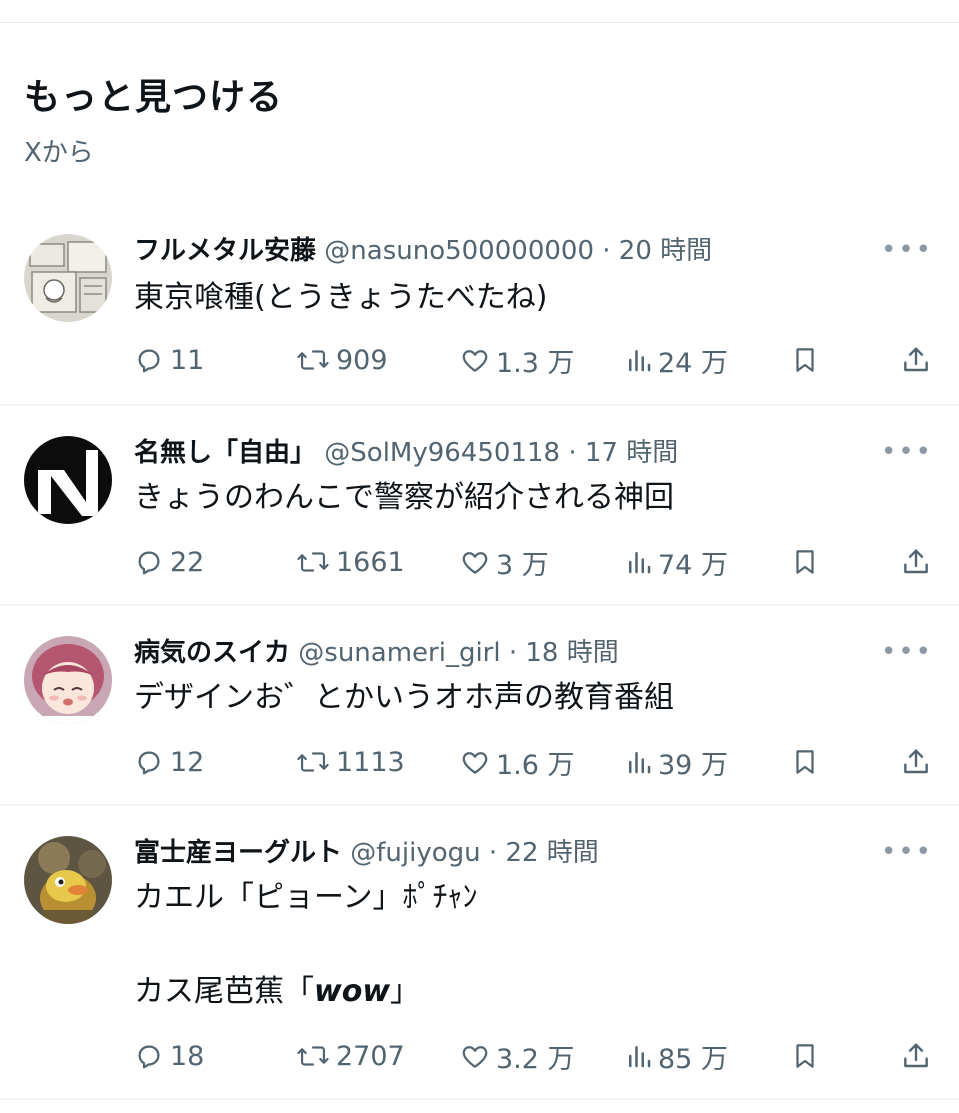  What do you see at coordinates (551, 853) in the screenshot?
I see `post-time: 22 時間` at bounding box center [551, 853].